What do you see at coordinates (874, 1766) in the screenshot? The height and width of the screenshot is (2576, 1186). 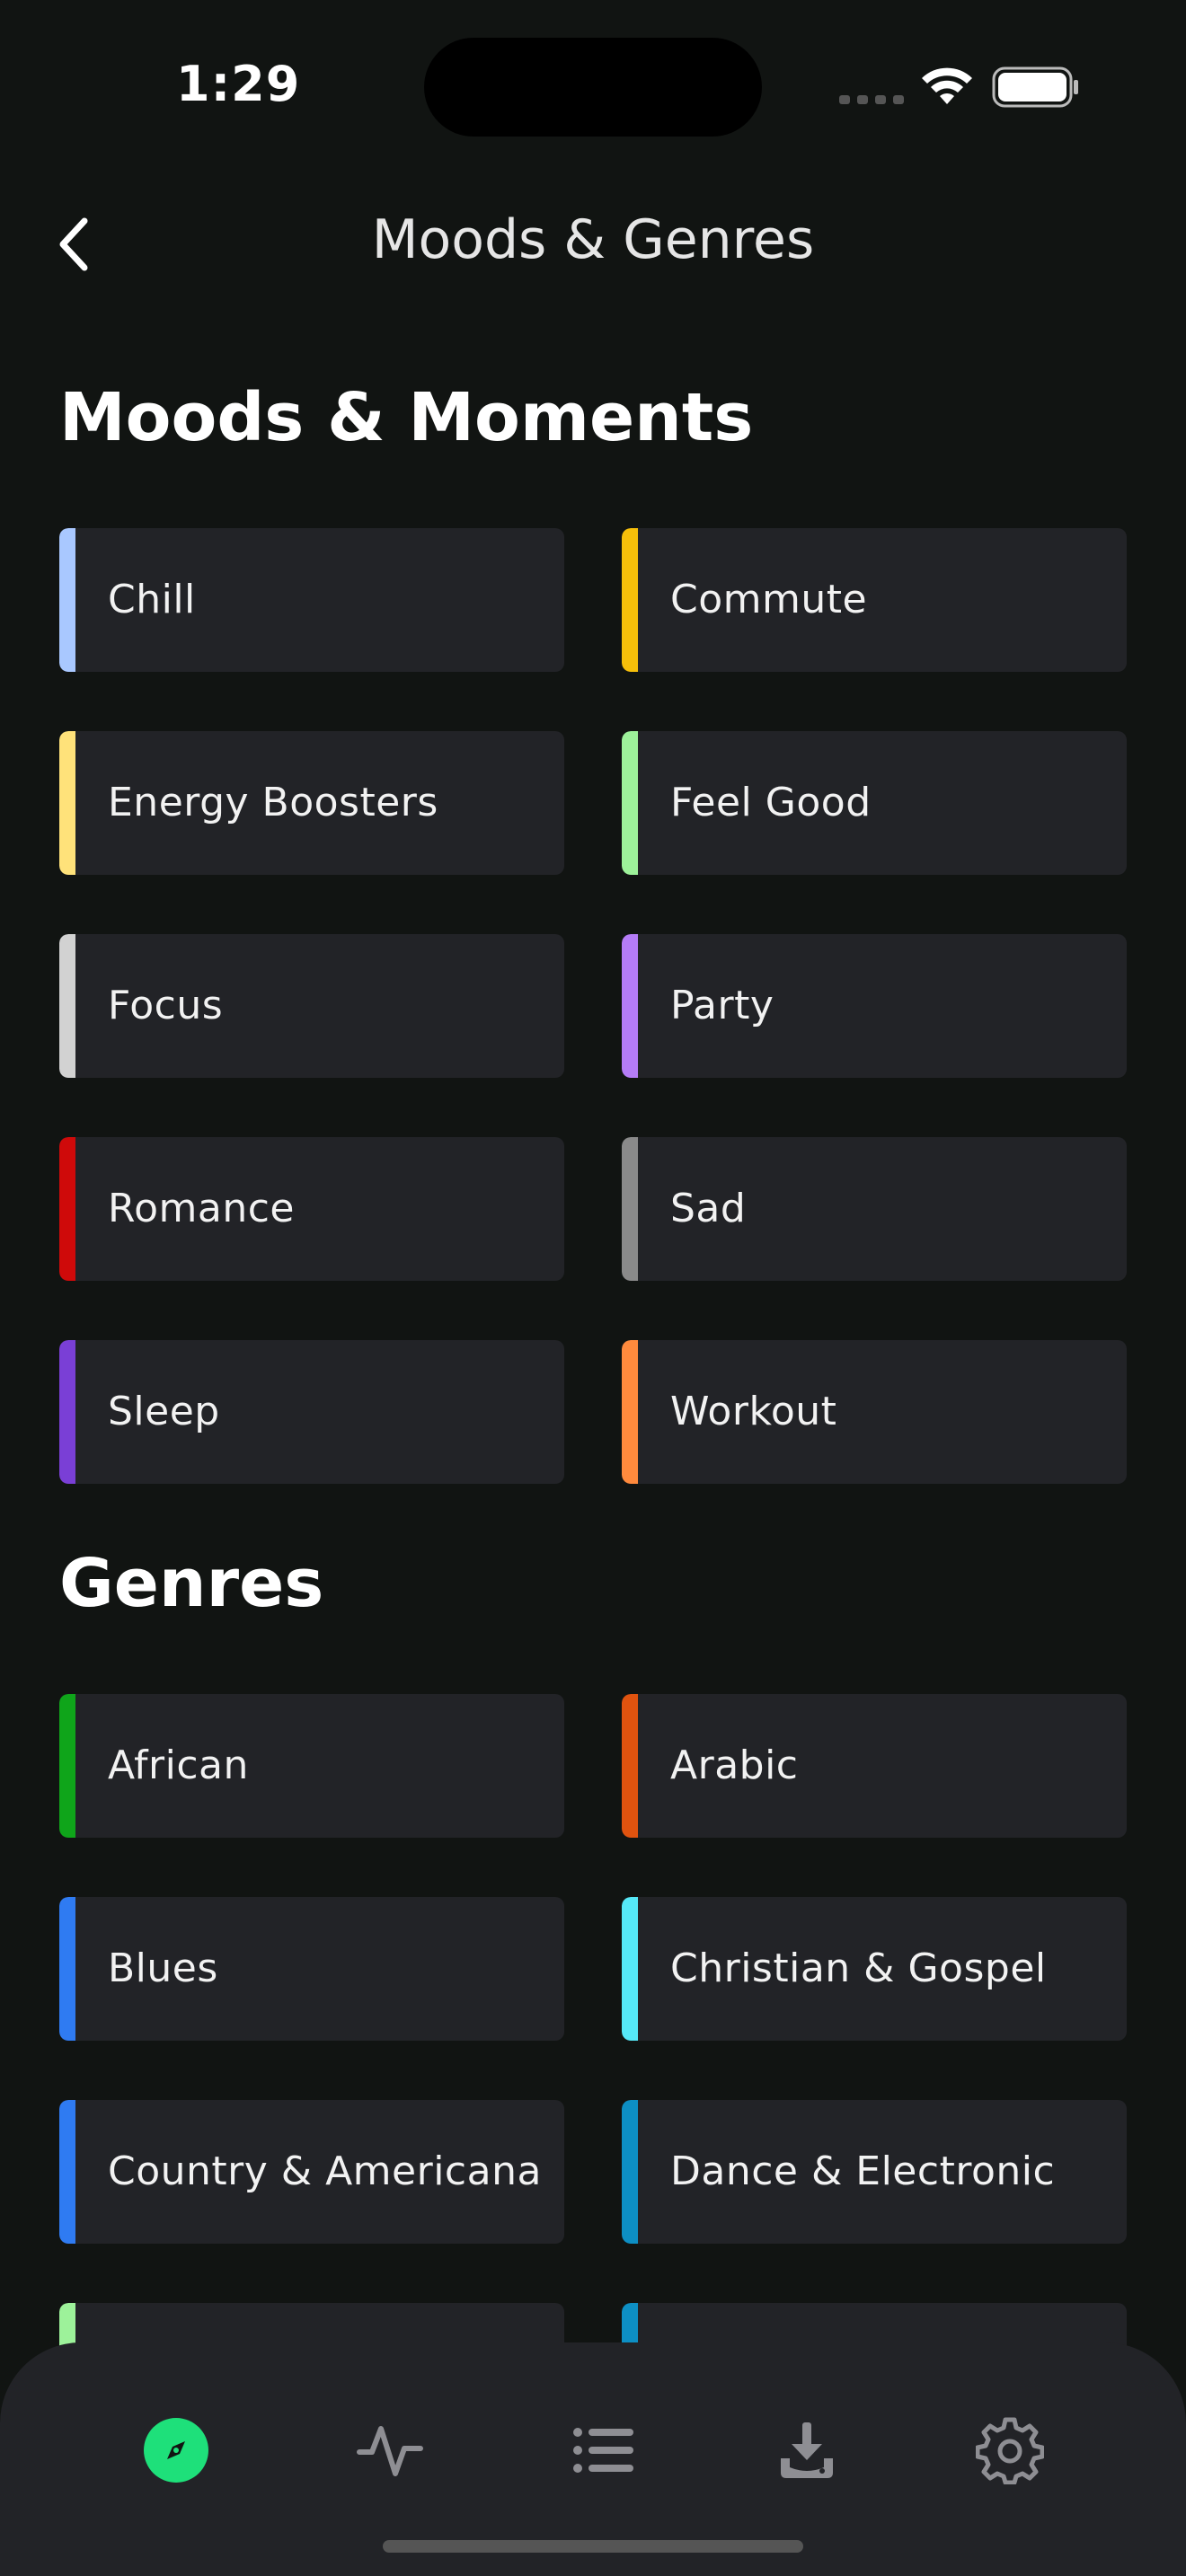 I see `genre-tile: Arabic` at bounding box center [874, 1766].